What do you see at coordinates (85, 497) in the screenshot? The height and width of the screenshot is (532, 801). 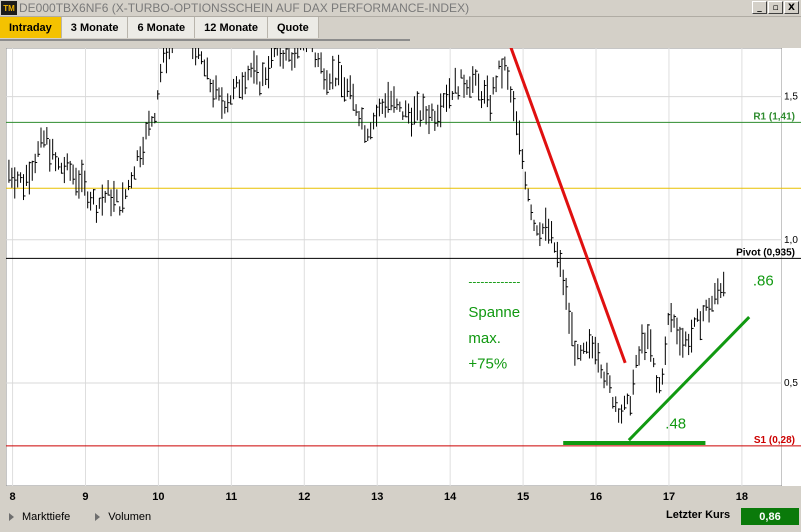 I see `x-tick-label: 9` at bounding box center [85, 497].